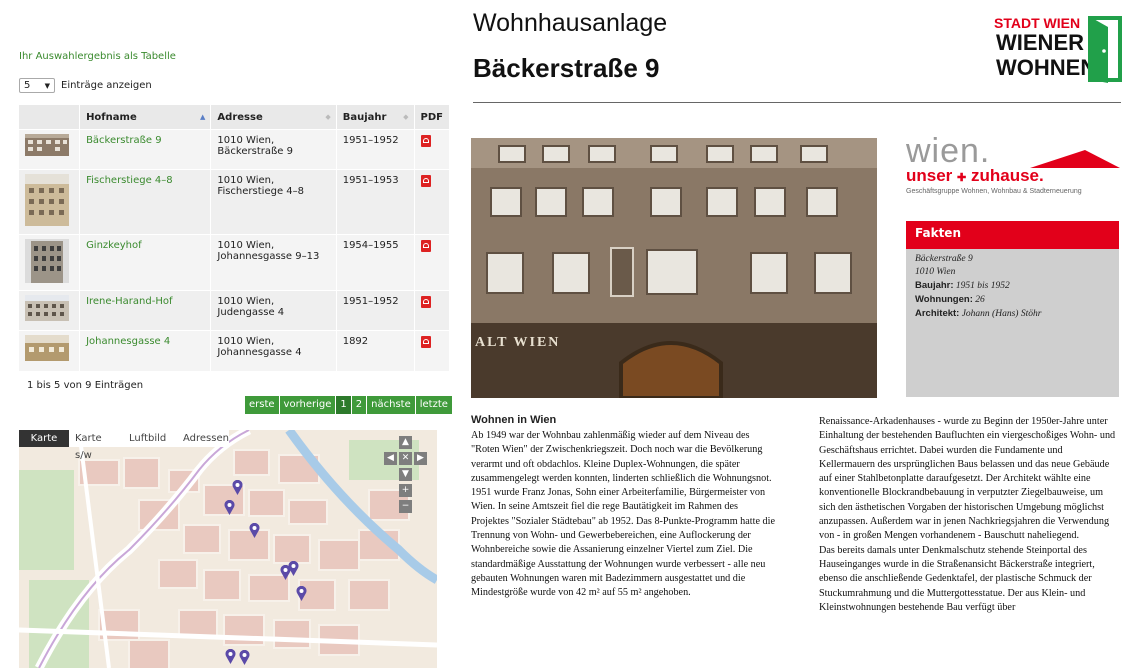 The width and height of the screenshot is (1124, 668). What do you see at coordinates (405, 458) in the screenshot?
I see `center-icon: ✕` at bounding box center [405, 458].